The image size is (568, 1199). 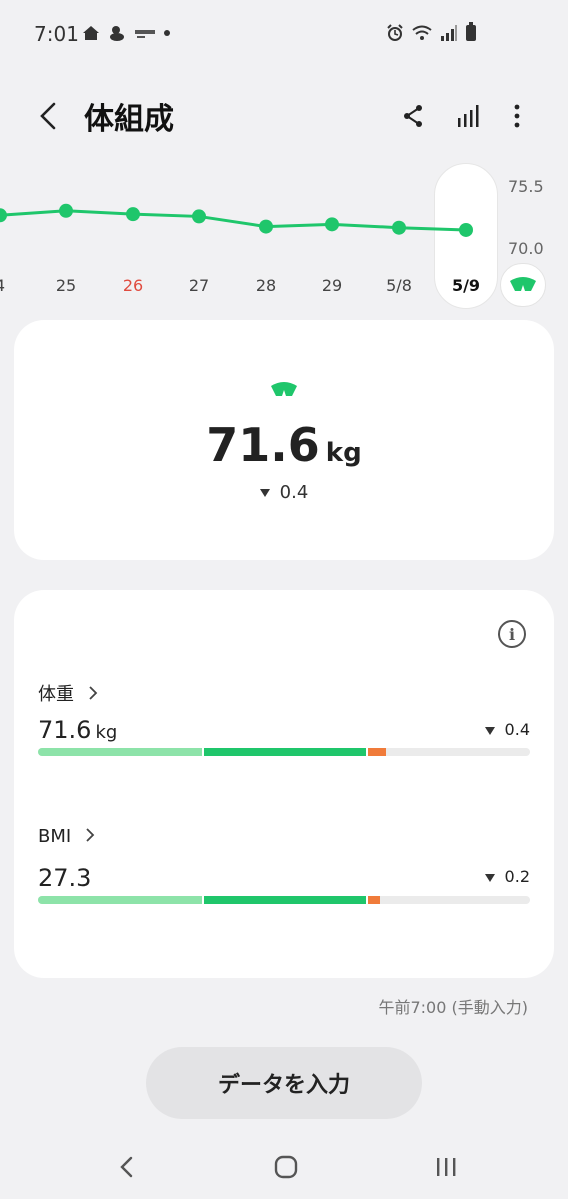 I want to click on metric-bmi-value-row: 27.3, so click(x=64, y=878).